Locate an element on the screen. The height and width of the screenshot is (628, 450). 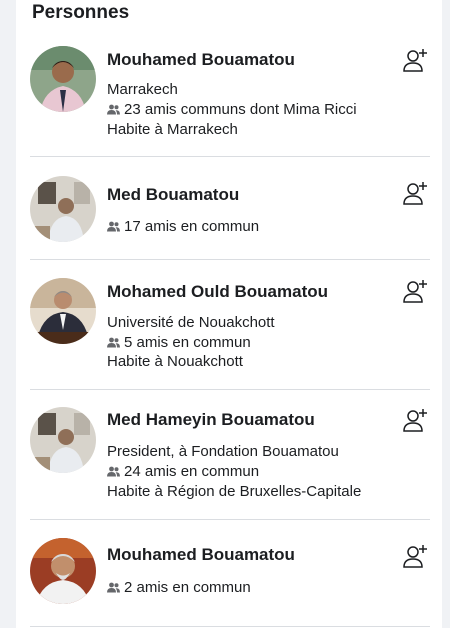
person-name: Med Hameyin Bouamatou is located at coordinates (211, 420).